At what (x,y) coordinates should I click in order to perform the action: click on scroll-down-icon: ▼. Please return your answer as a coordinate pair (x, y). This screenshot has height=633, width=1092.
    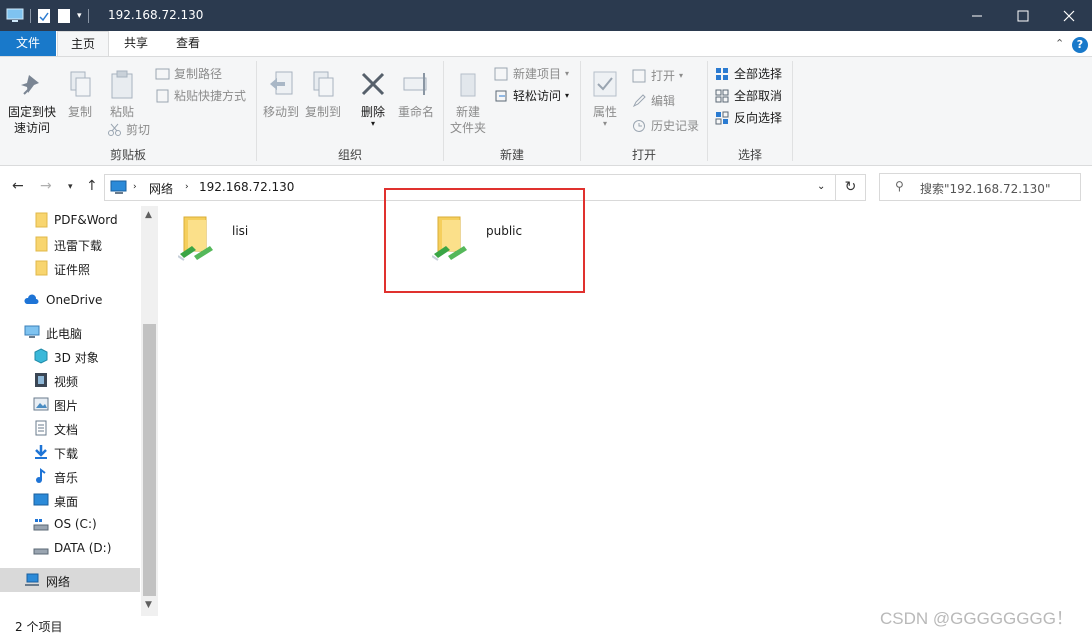
    Looking at the image, I should click on (148, 605).